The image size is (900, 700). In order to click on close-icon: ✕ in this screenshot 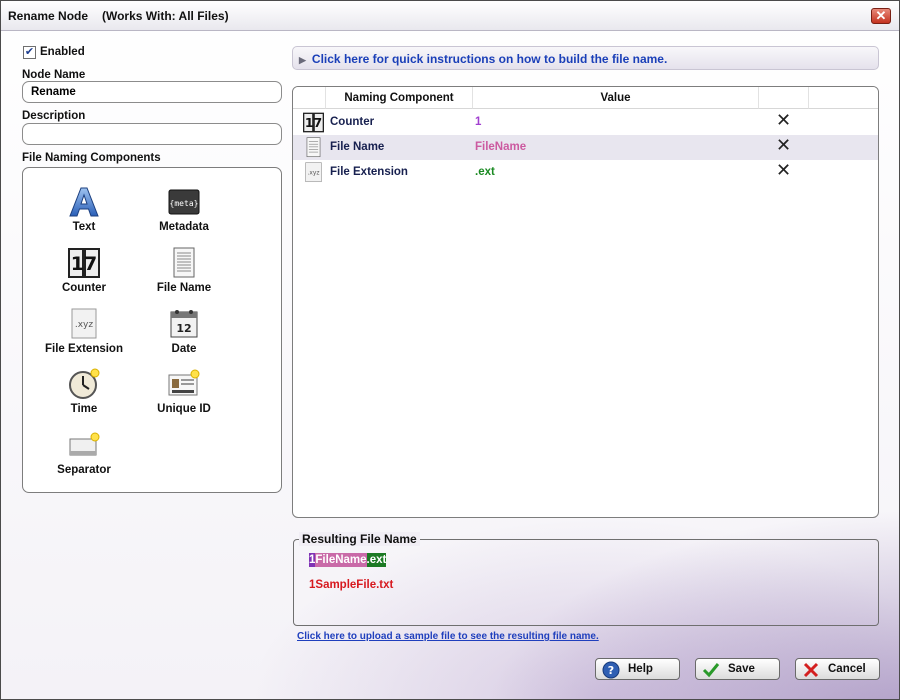, I will do `click(881, 15)`.